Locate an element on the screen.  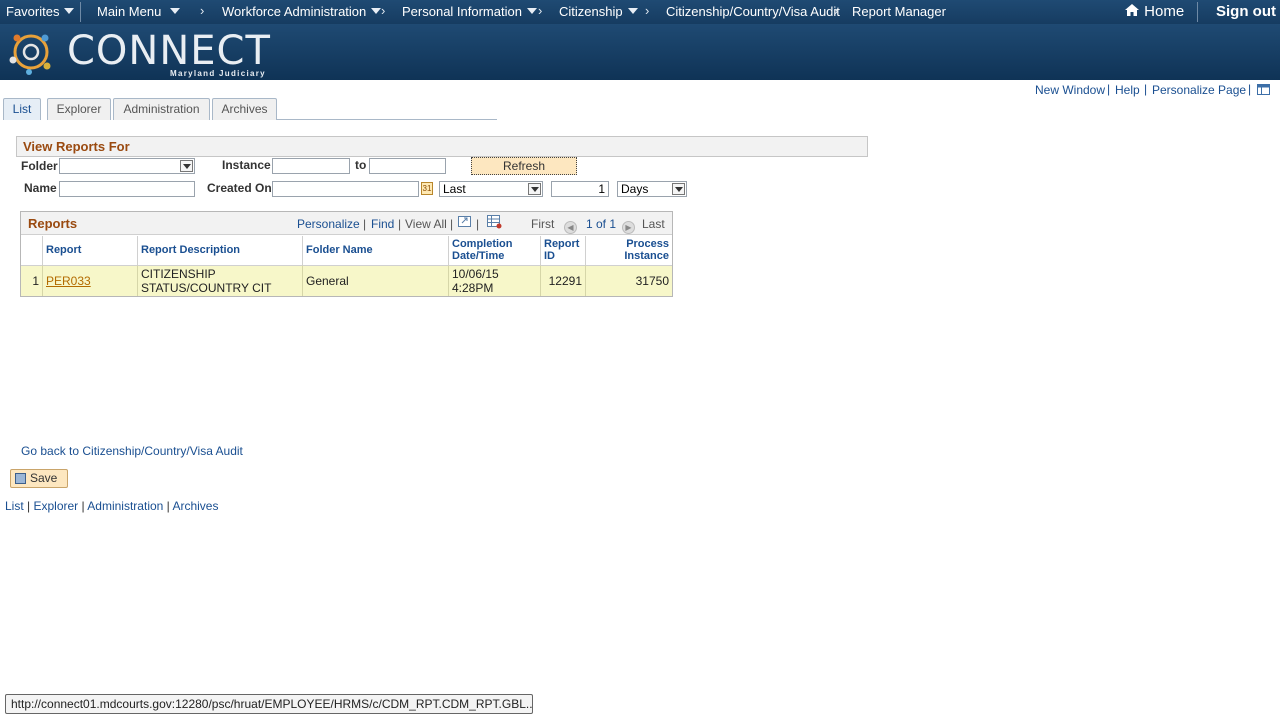
col-header-num is located at coordinates (32, 250).